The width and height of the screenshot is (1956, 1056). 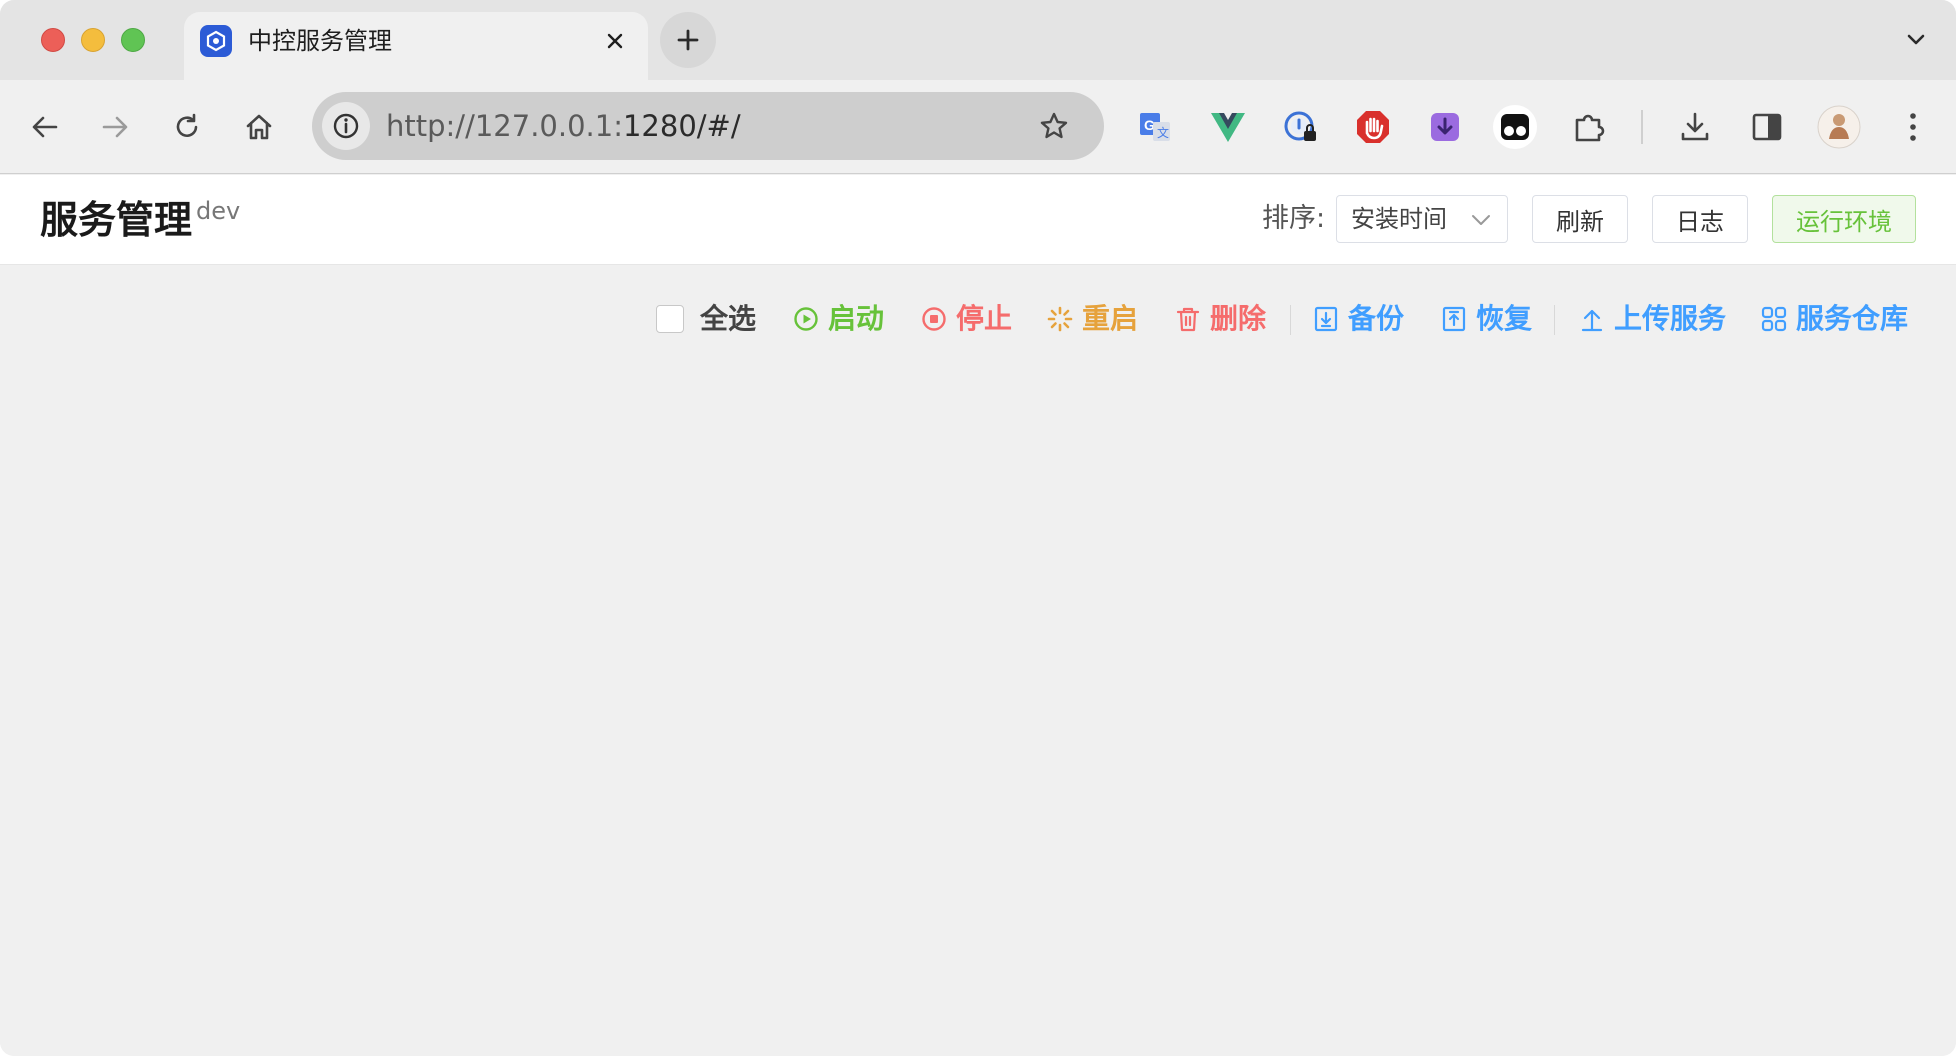 What do you see at coordinates (615, 41) in the screenshot?
I see `close-tab-icon` at bounding box center [615, 41].